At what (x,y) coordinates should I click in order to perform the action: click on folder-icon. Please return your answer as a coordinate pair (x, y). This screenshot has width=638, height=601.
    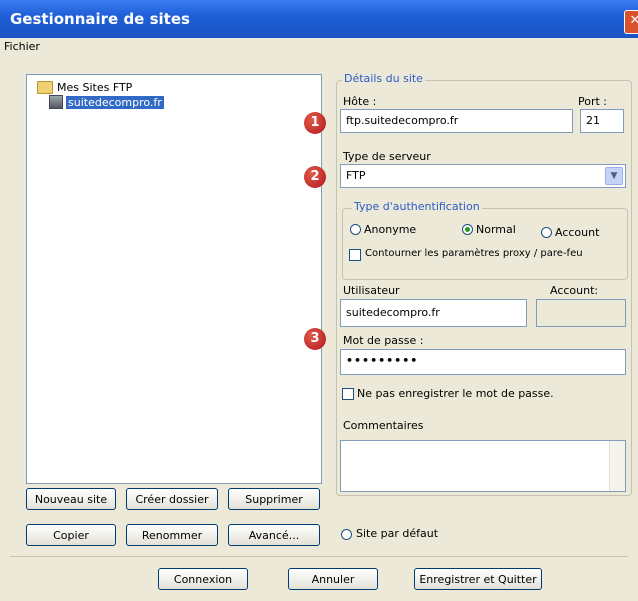
    Looking at the image, I should click on (45, 87).